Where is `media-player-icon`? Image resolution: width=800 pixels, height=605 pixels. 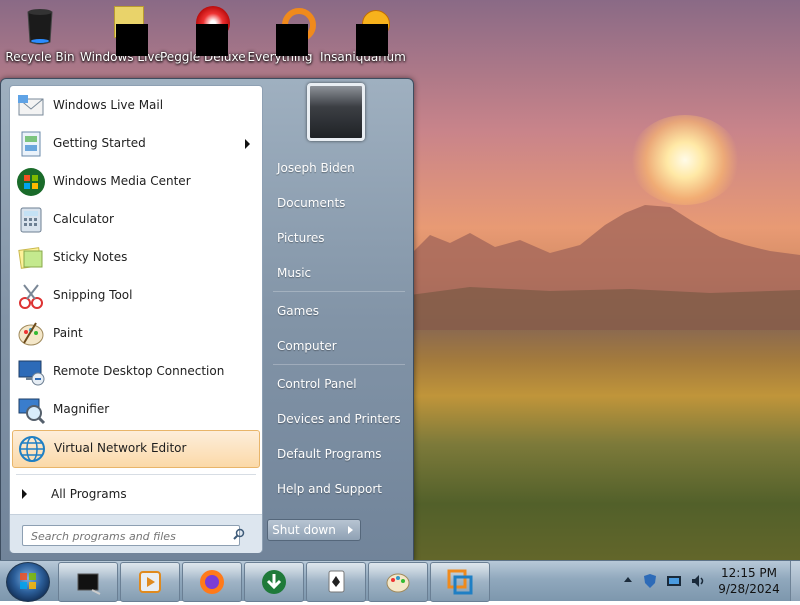 media-player-icon is located at coordinates (150, 582).